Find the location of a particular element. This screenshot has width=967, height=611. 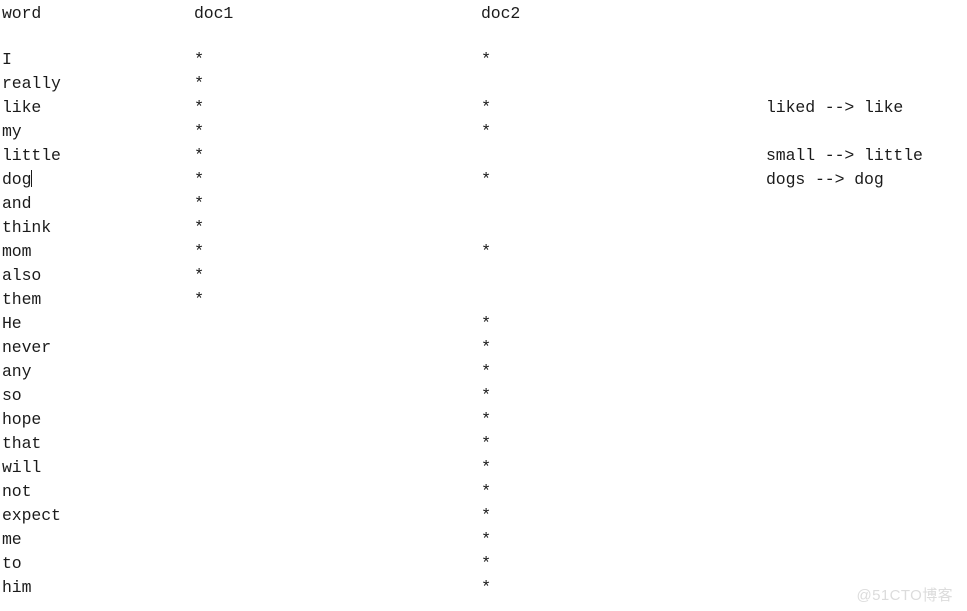

table-row: so * * is located at coordinates (483, 396).